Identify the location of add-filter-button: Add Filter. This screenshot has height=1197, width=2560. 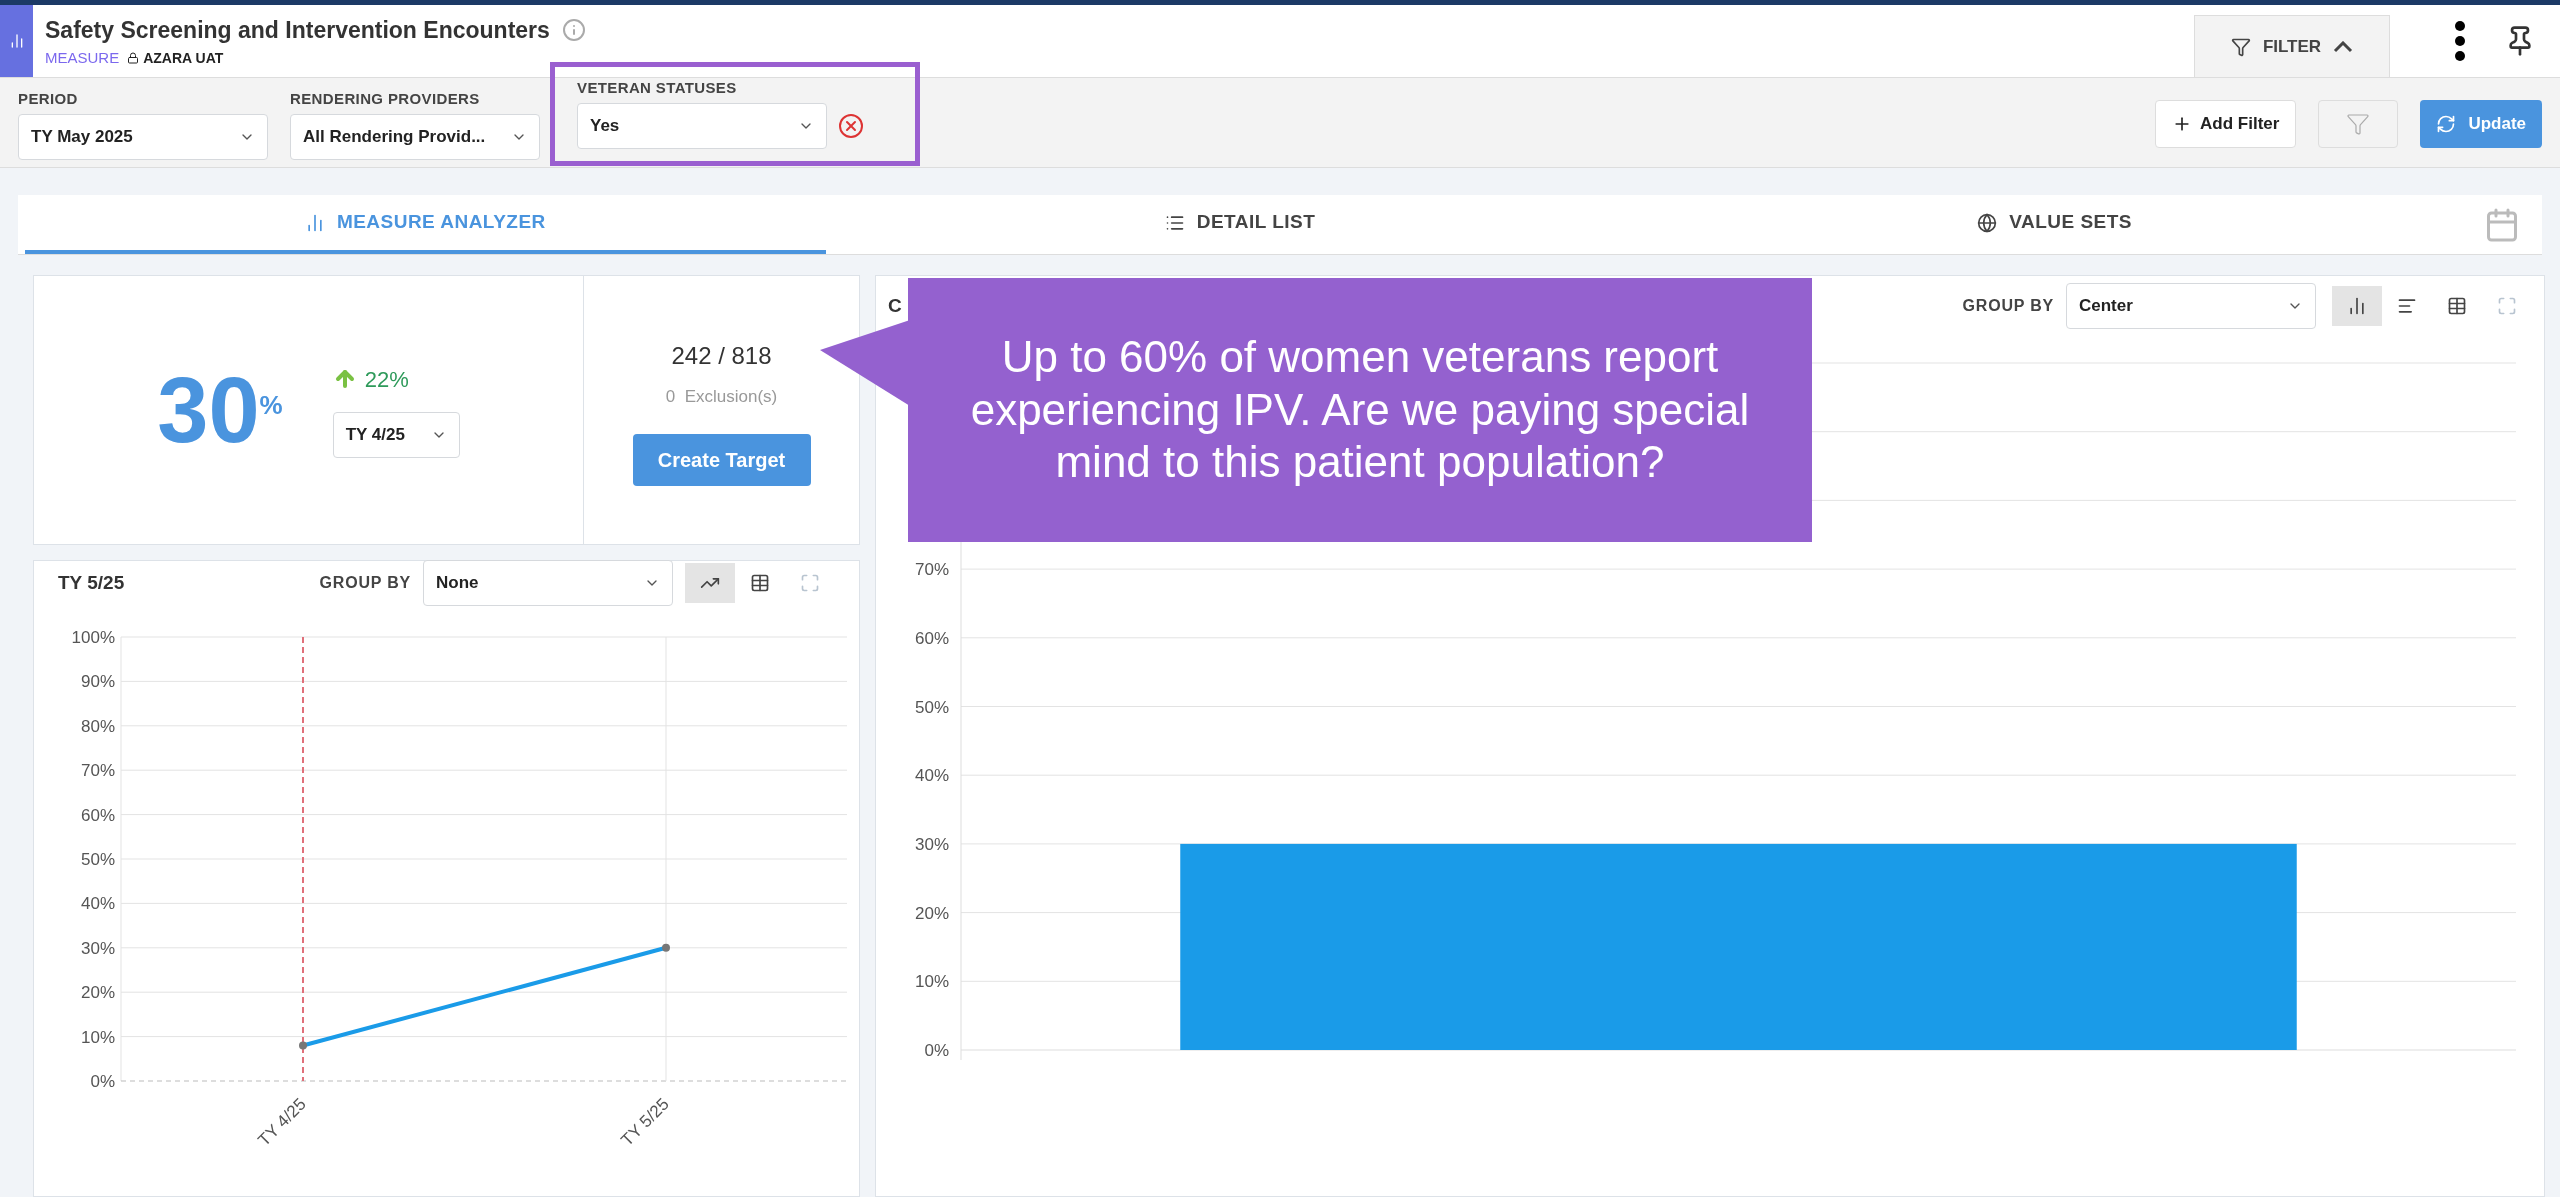
(2226, 124).